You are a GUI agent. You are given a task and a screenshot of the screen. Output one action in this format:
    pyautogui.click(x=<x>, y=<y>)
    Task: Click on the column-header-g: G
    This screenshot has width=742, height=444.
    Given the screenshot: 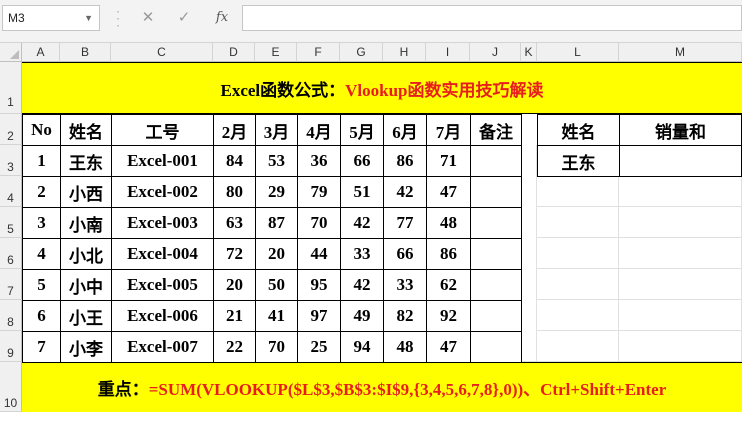 What is the action you would take?
    pyautogui.click(x=361, y=52)
    